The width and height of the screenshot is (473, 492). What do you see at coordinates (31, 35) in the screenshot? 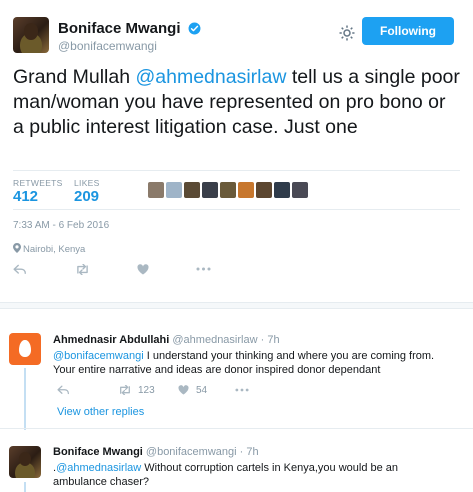
I see `author-avatar` at bounding box center [31, 35].